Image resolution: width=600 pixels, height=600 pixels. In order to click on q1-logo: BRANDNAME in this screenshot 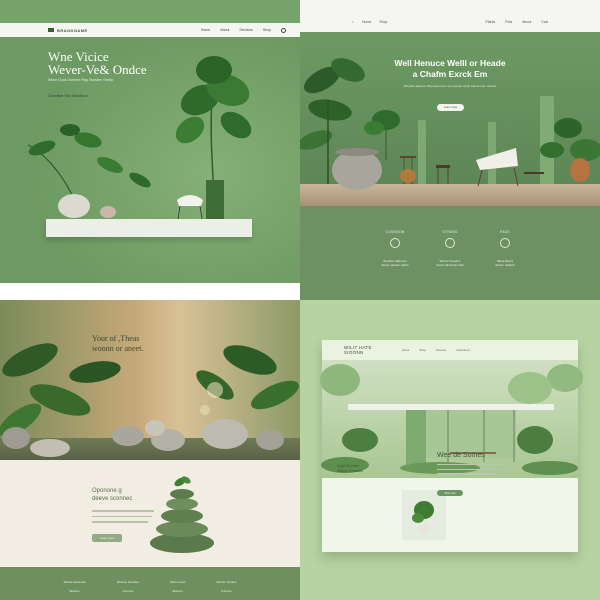, I will do `click(68, 30)`.